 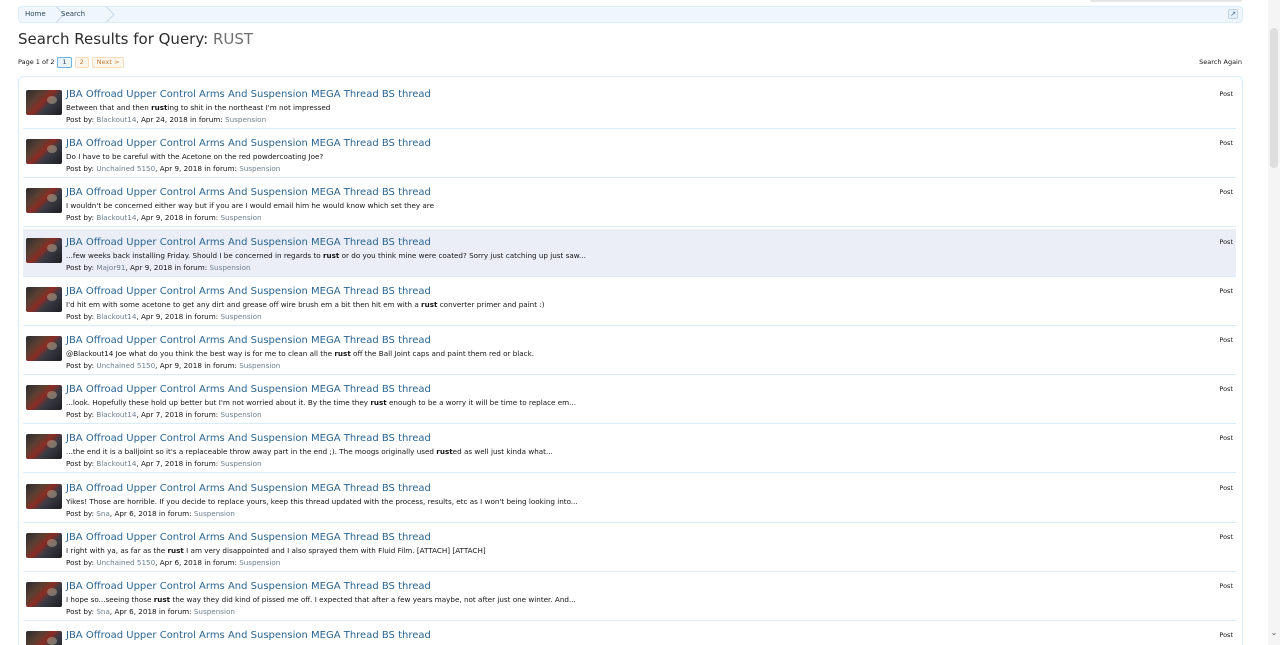 What do you see at coordinates (1220, 62) in the screenshot?
I see `search-again-link: Search Again` at bounding box center [1220, 62].